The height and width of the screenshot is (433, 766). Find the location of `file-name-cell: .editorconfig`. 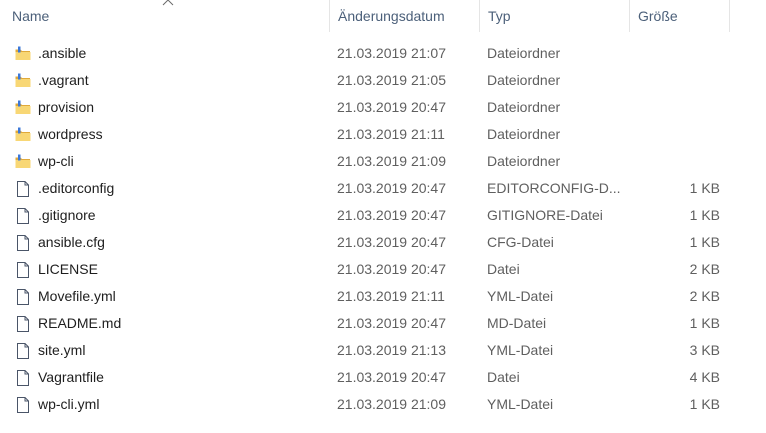

file-name-cell: .editorconfig is located at coordinates (171, 188).